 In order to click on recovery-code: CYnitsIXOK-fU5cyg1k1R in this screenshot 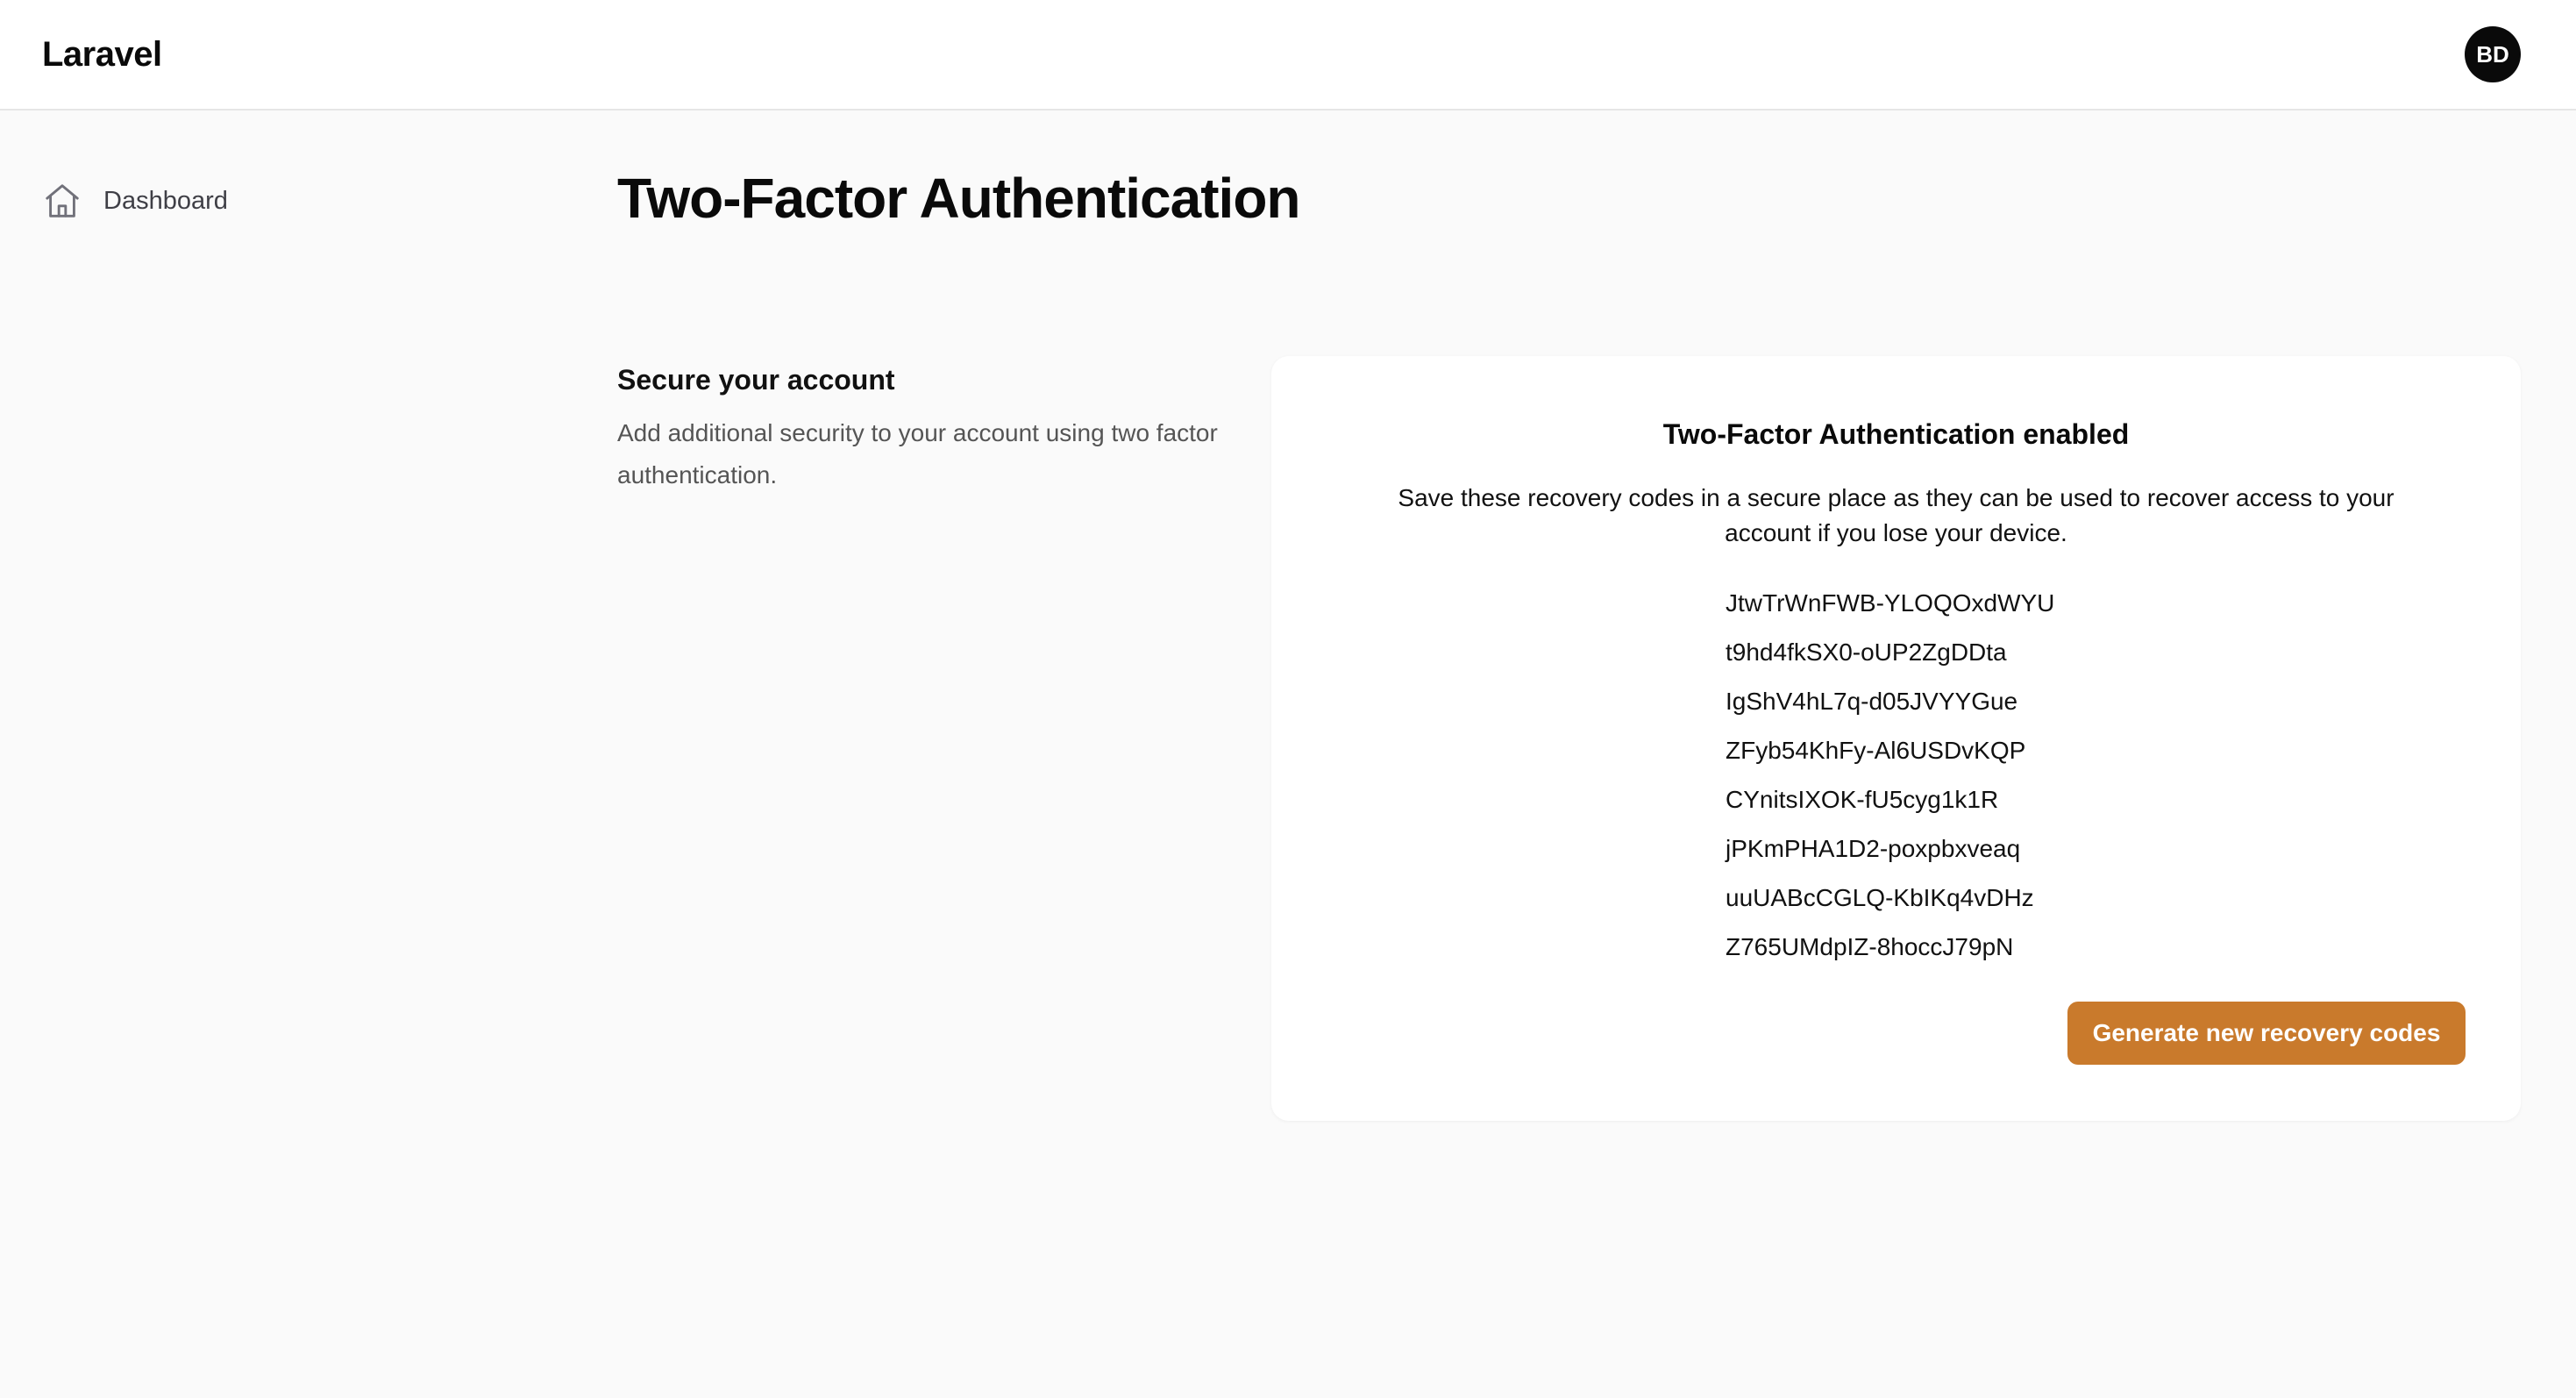, I will do `click(1862, 799)`.